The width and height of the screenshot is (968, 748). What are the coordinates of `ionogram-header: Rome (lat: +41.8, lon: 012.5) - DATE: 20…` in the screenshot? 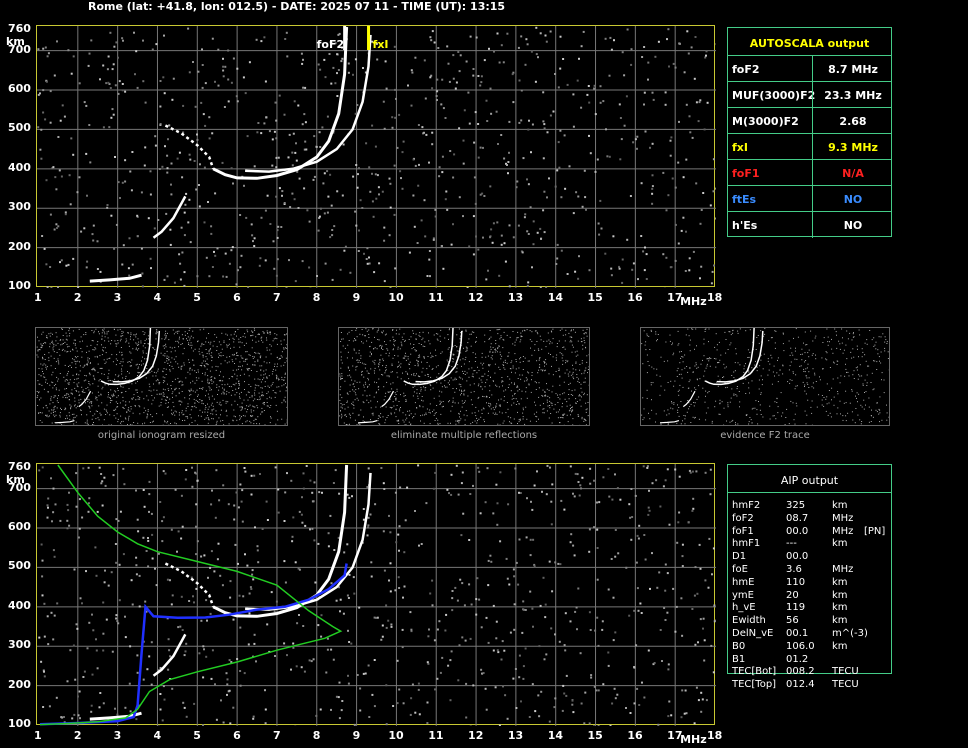 It's located at (297, 6).